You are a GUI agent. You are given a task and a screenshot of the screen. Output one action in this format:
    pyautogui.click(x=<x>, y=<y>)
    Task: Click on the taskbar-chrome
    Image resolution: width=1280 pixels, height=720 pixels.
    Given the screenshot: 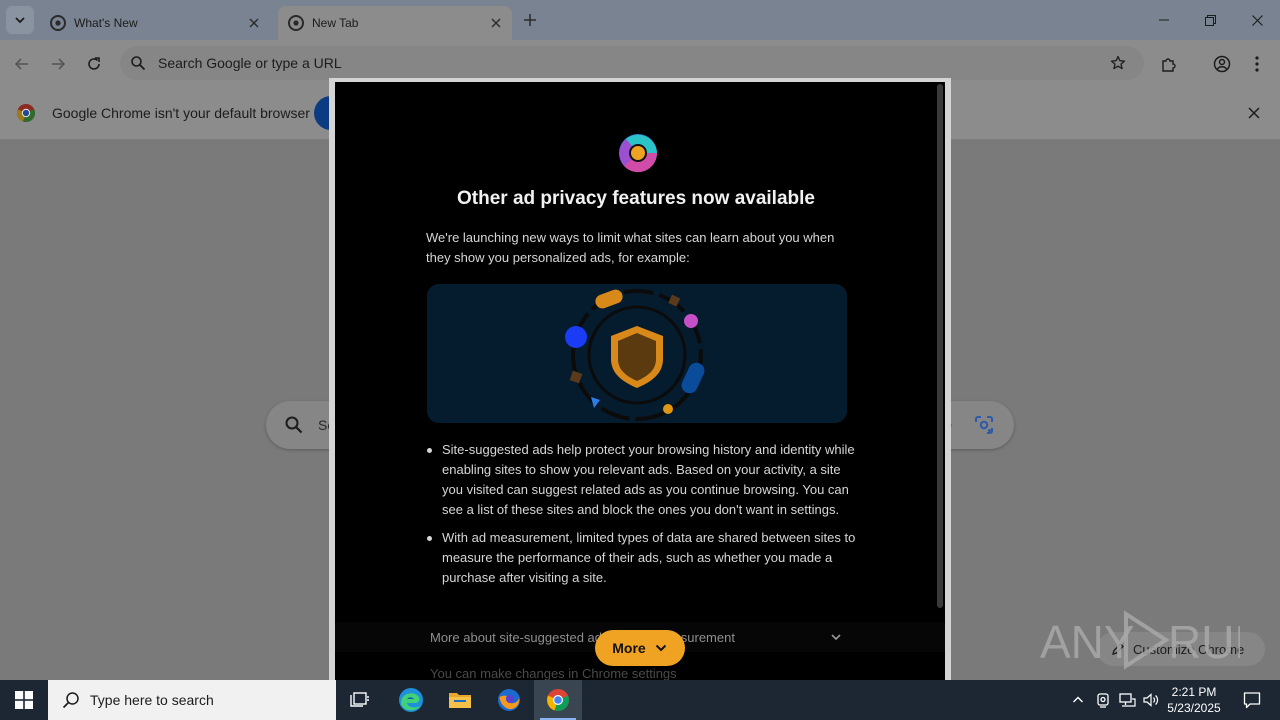 What is the action you would take?
    pyautogui.click(x=558, y=700)
    